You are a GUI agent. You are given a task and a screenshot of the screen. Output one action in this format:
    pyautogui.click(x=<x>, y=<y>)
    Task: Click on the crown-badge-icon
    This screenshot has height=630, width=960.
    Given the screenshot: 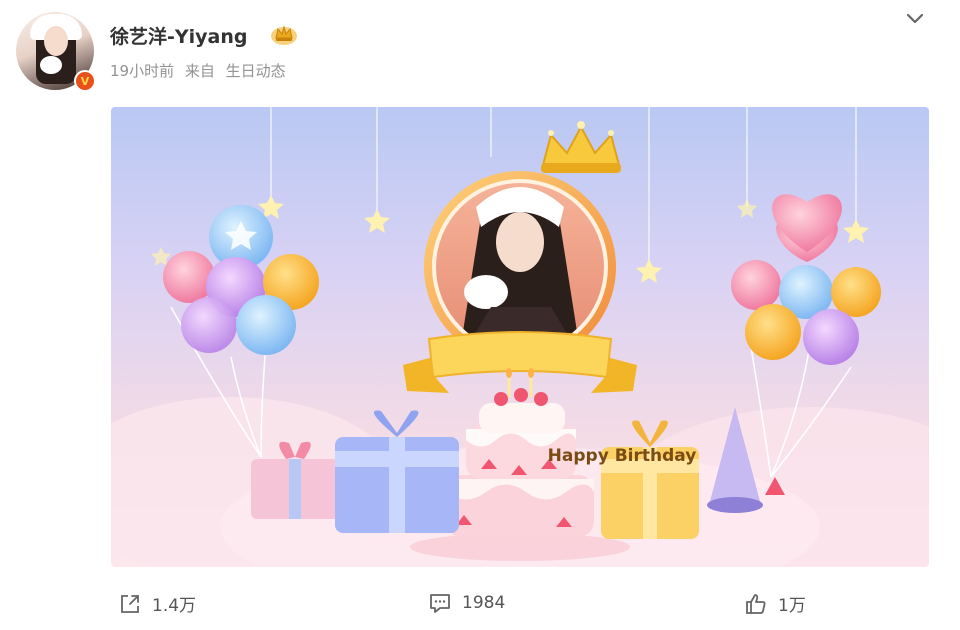 What is the action you would take?
    pyautogui.click(x=284, y=34)
    